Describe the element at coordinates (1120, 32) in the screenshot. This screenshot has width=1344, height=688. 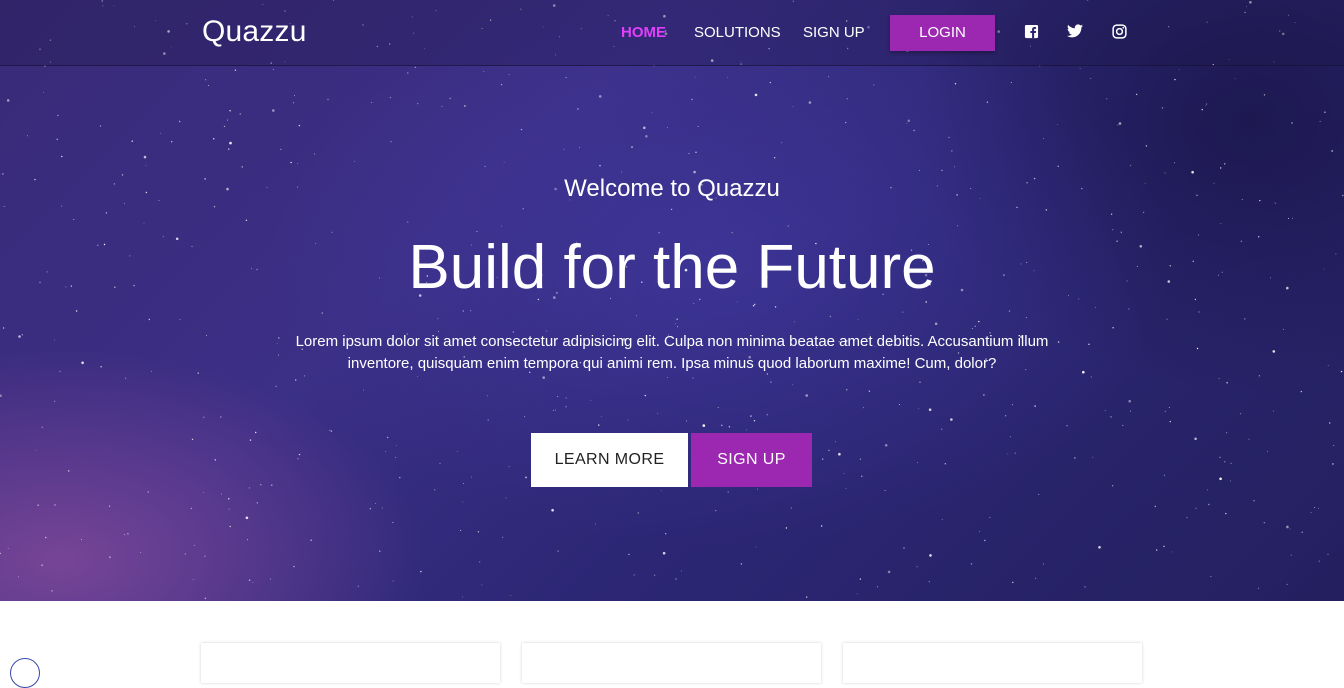
I see `instagram-icon` at that location.